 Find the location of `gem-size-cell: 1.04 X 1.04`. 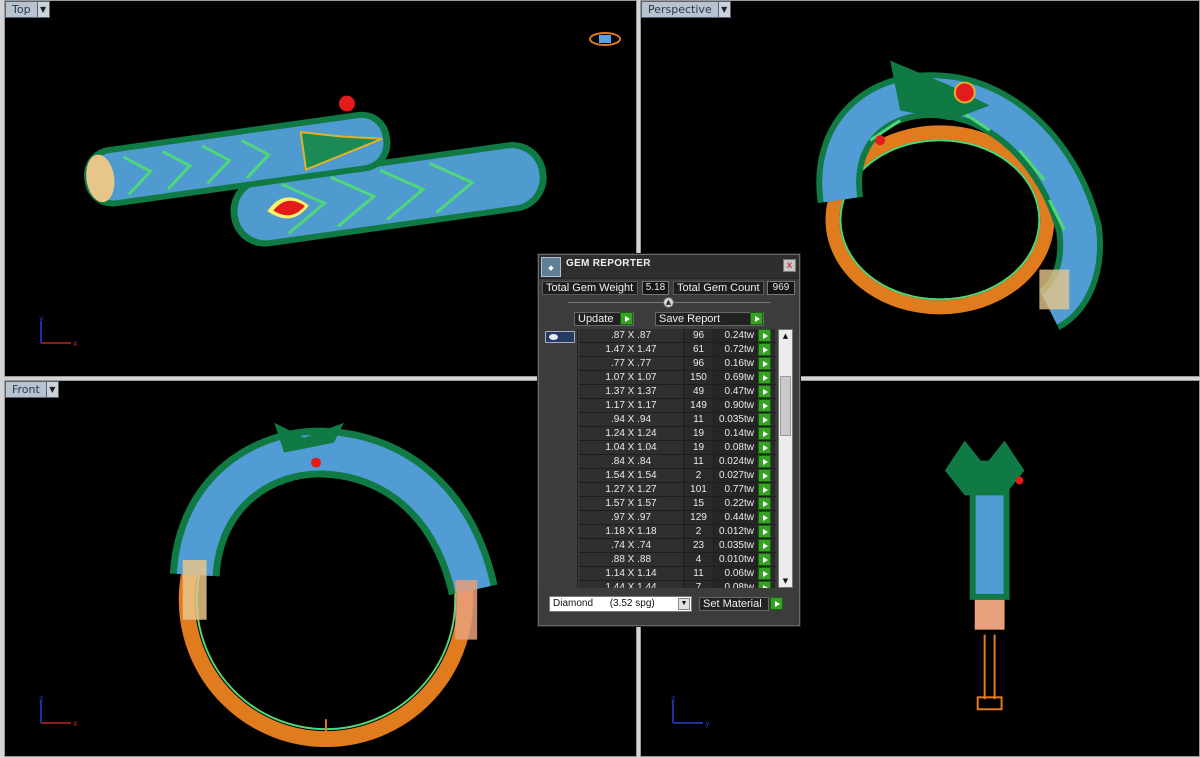

gem-size-cell: 1.04 X 1.04 is located at coordinates (631, 447).